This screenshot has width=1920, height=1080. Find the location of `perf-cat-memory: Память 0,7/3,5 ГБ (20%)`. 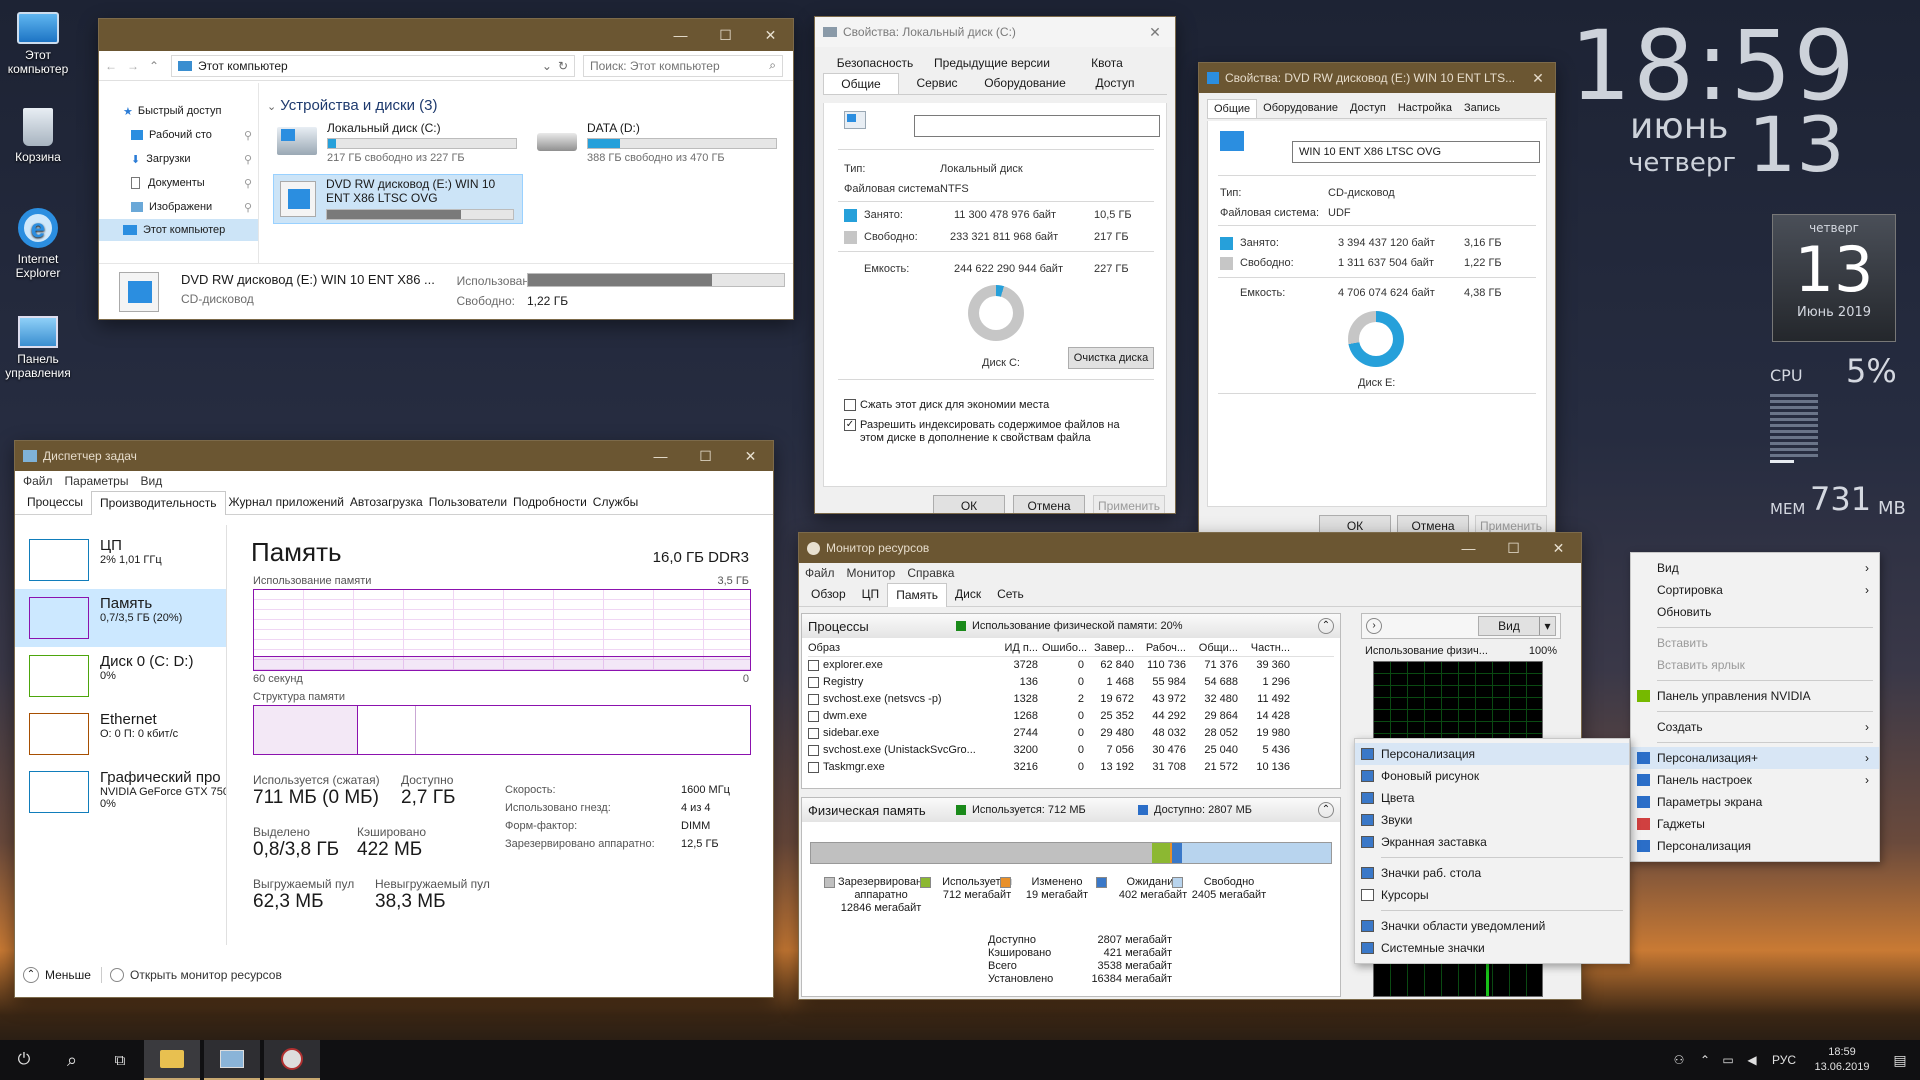

perf-cat-memory: Память 0,7/3,5 ГБ (20%) is located at coordinates (120, 618).